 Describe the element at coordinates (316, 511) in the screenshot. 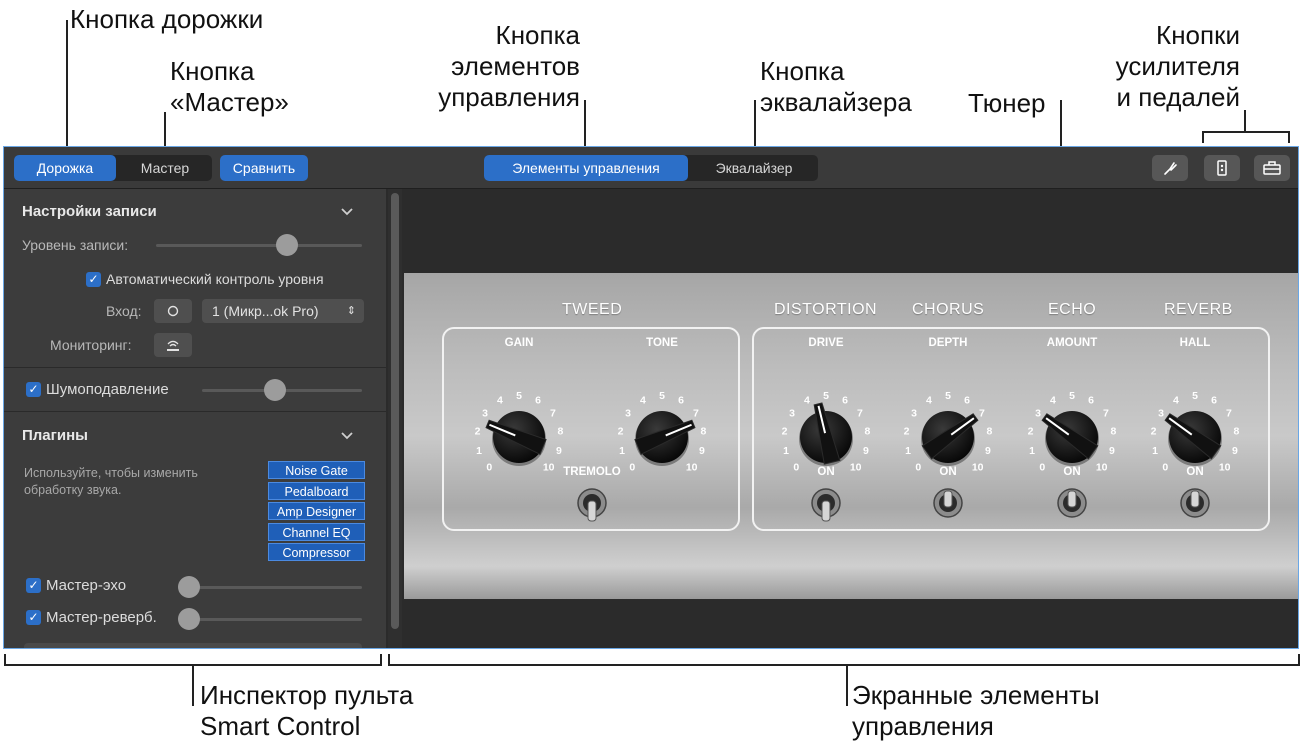

I see `plugin-button: Amp Designer` at that location.